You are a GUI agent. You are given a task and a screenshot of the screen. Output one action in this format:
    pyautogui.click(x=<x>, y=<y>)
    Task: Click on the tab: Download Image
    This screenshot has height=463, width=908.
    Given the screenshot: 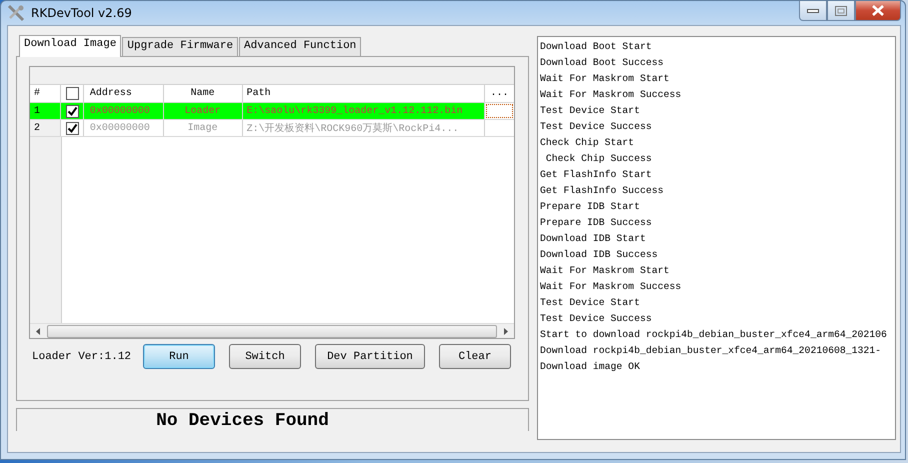 What is the action you would take?
    pyautogui.click(x=70, y=46)
    